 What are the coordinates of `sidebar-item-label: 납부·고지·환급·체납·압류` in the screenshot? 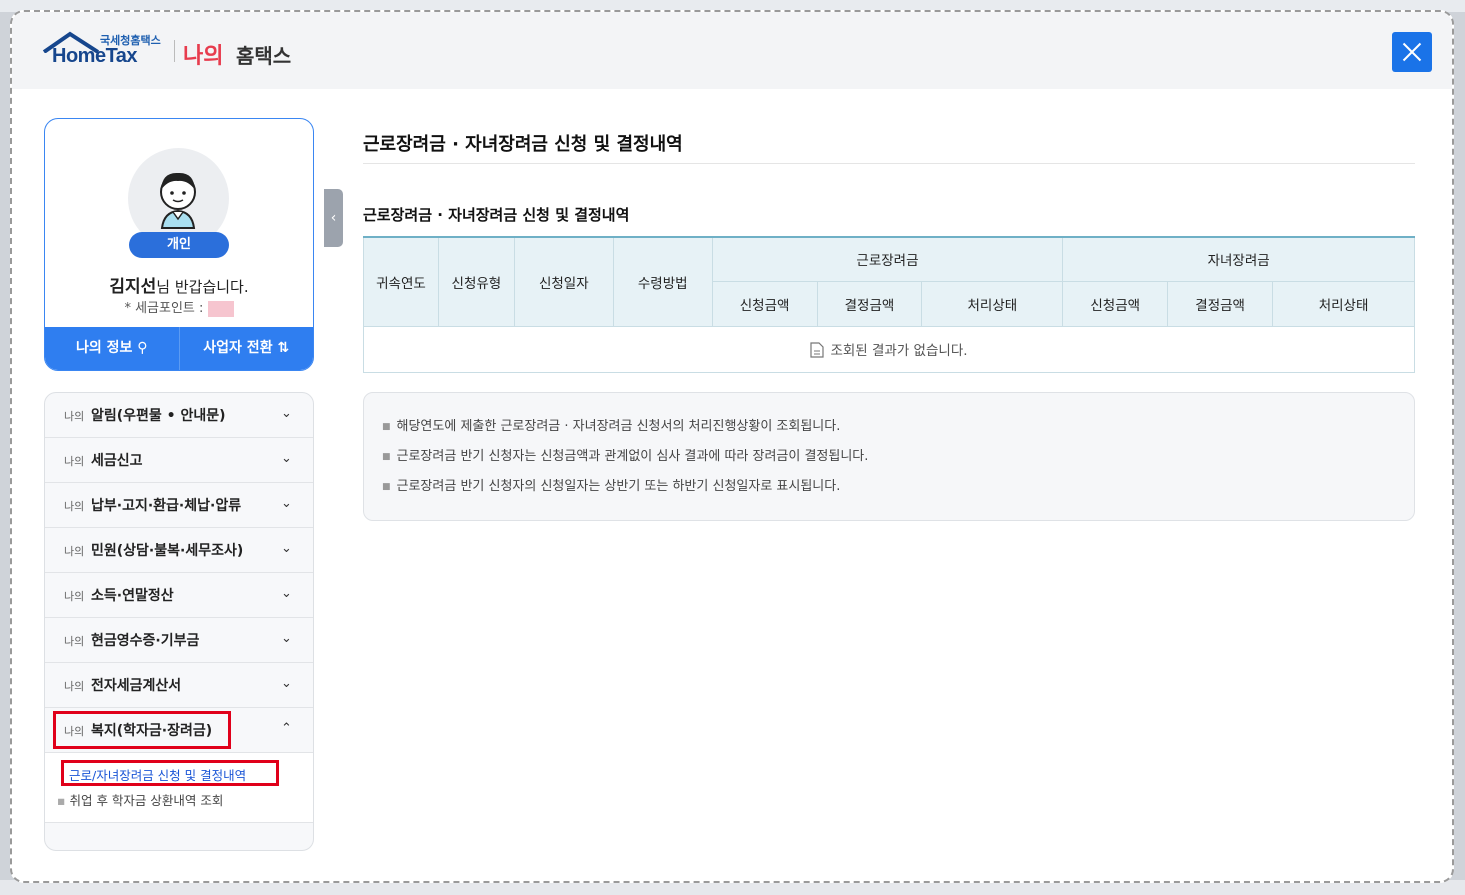 It's located at (166, 506).